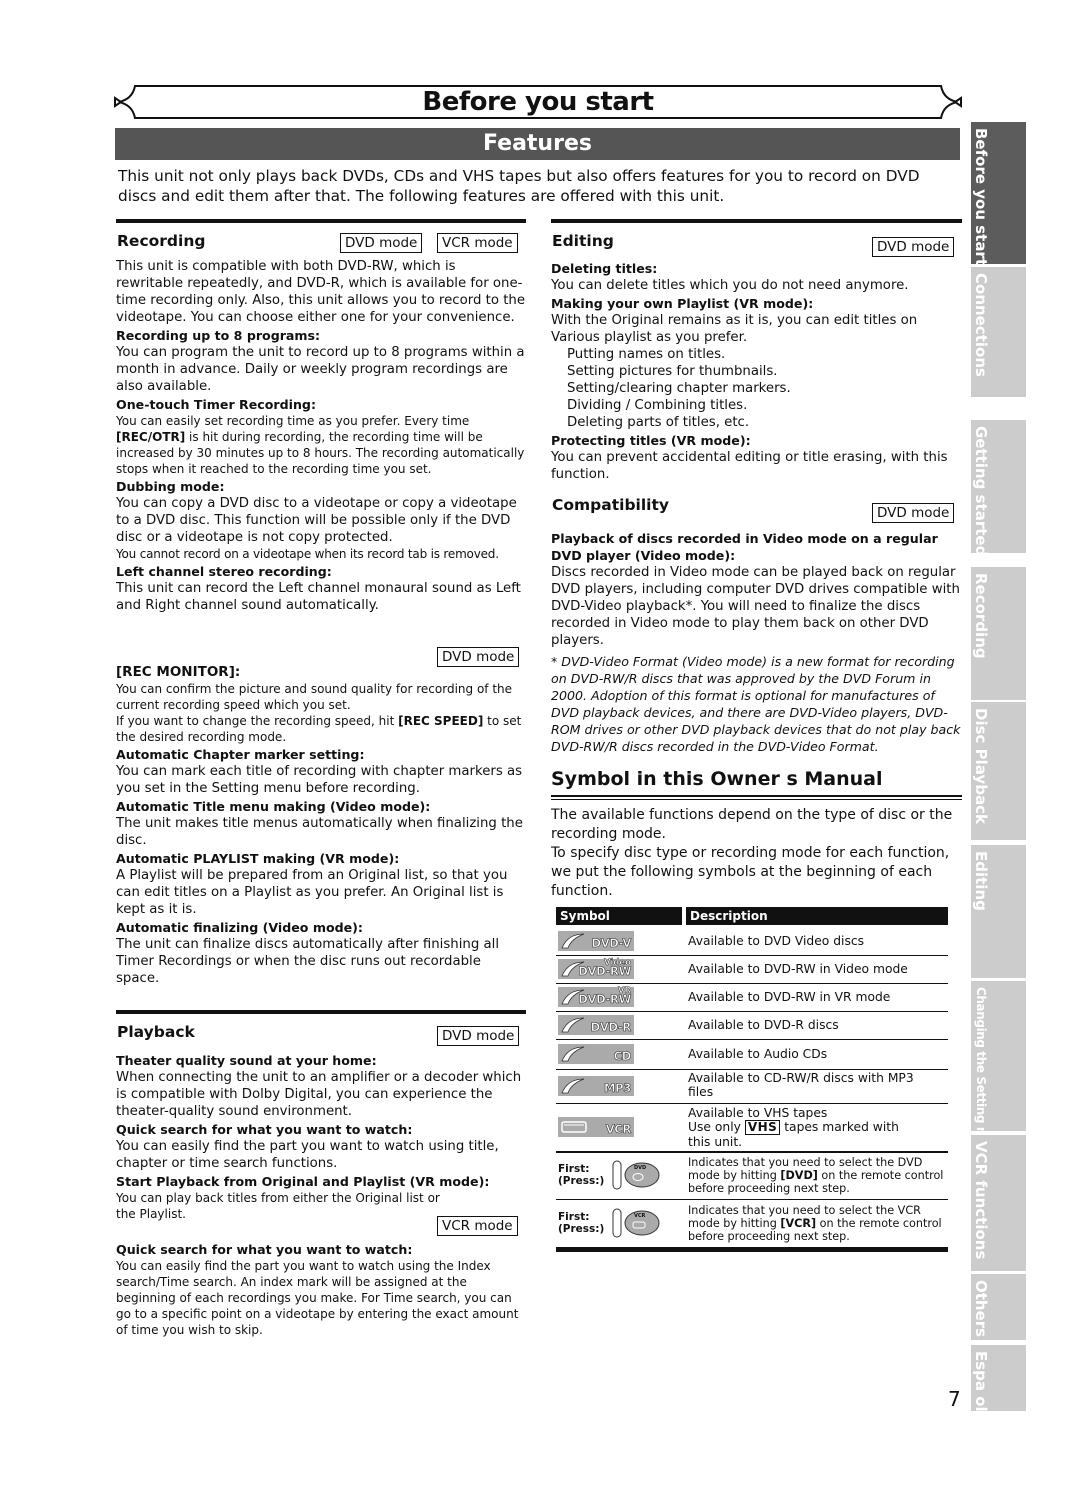  I want to click on disc-type-icon: MP3, so click(596, 1086).